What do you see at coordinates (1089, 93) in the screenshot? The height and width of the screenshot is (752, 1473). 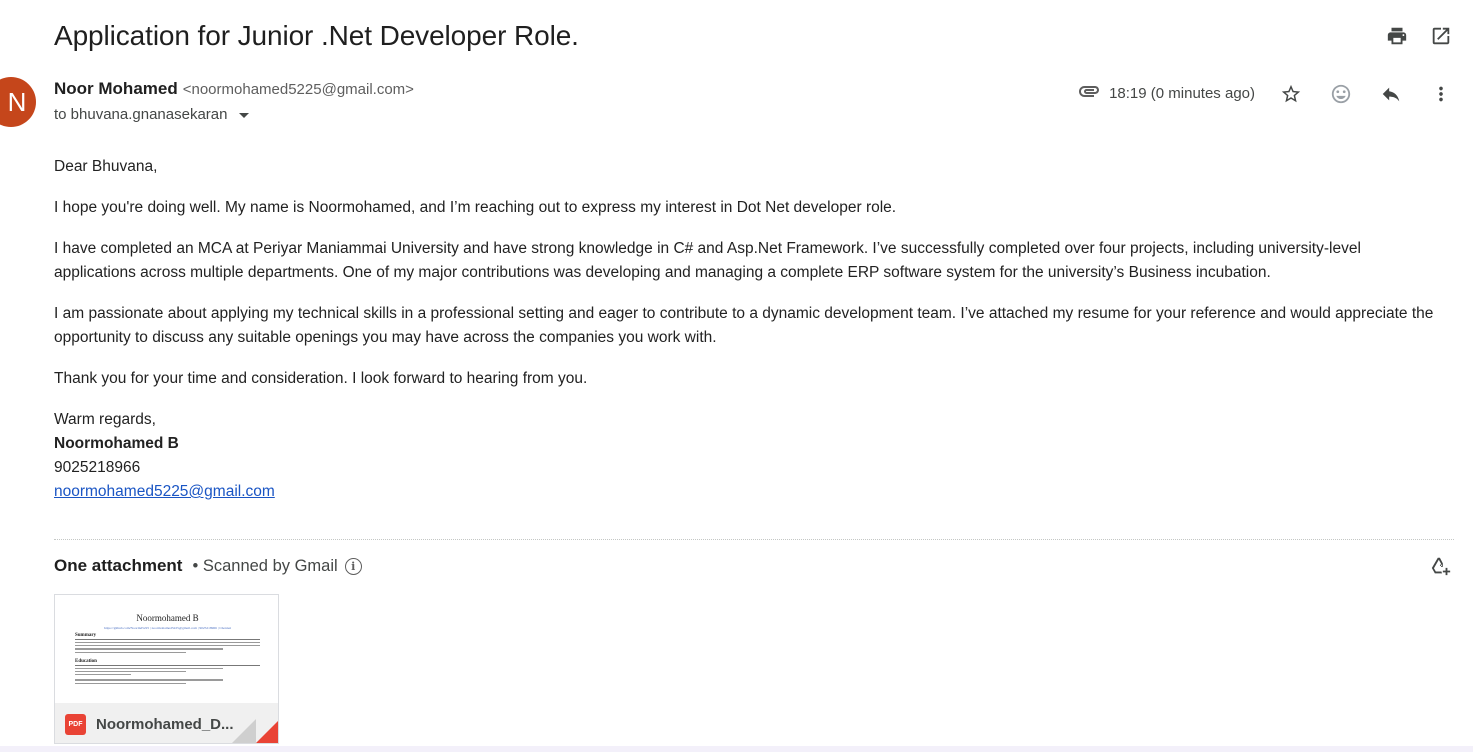 I see `paperclip-icon` at bounding box center [1089, 93].